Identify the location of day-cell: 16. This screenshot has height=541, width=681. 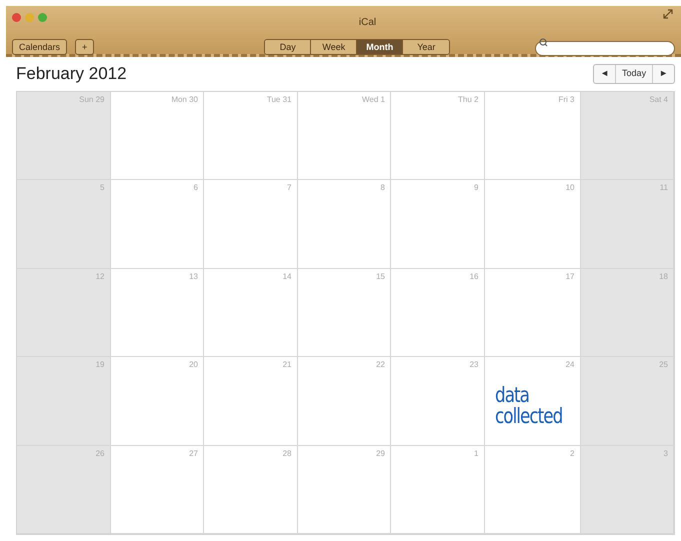
(437, 312).